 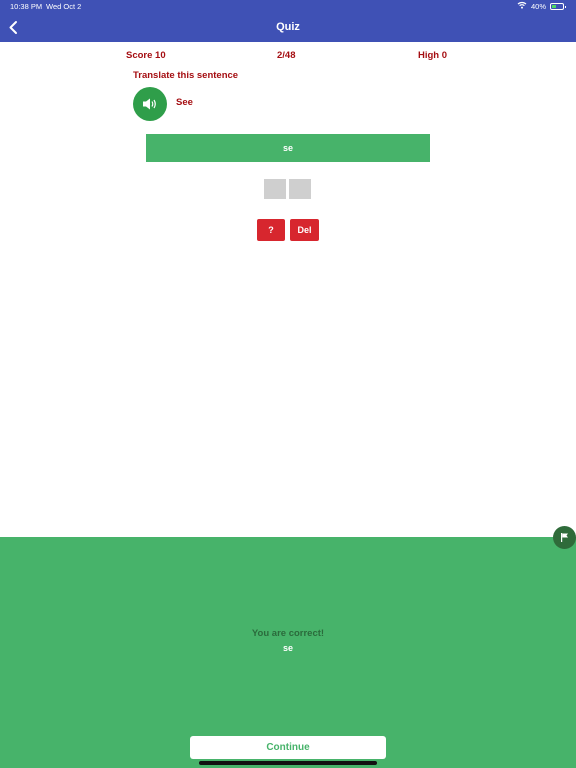 I want to click on navigation-bar: Quiz, so click(x=288, y=27).